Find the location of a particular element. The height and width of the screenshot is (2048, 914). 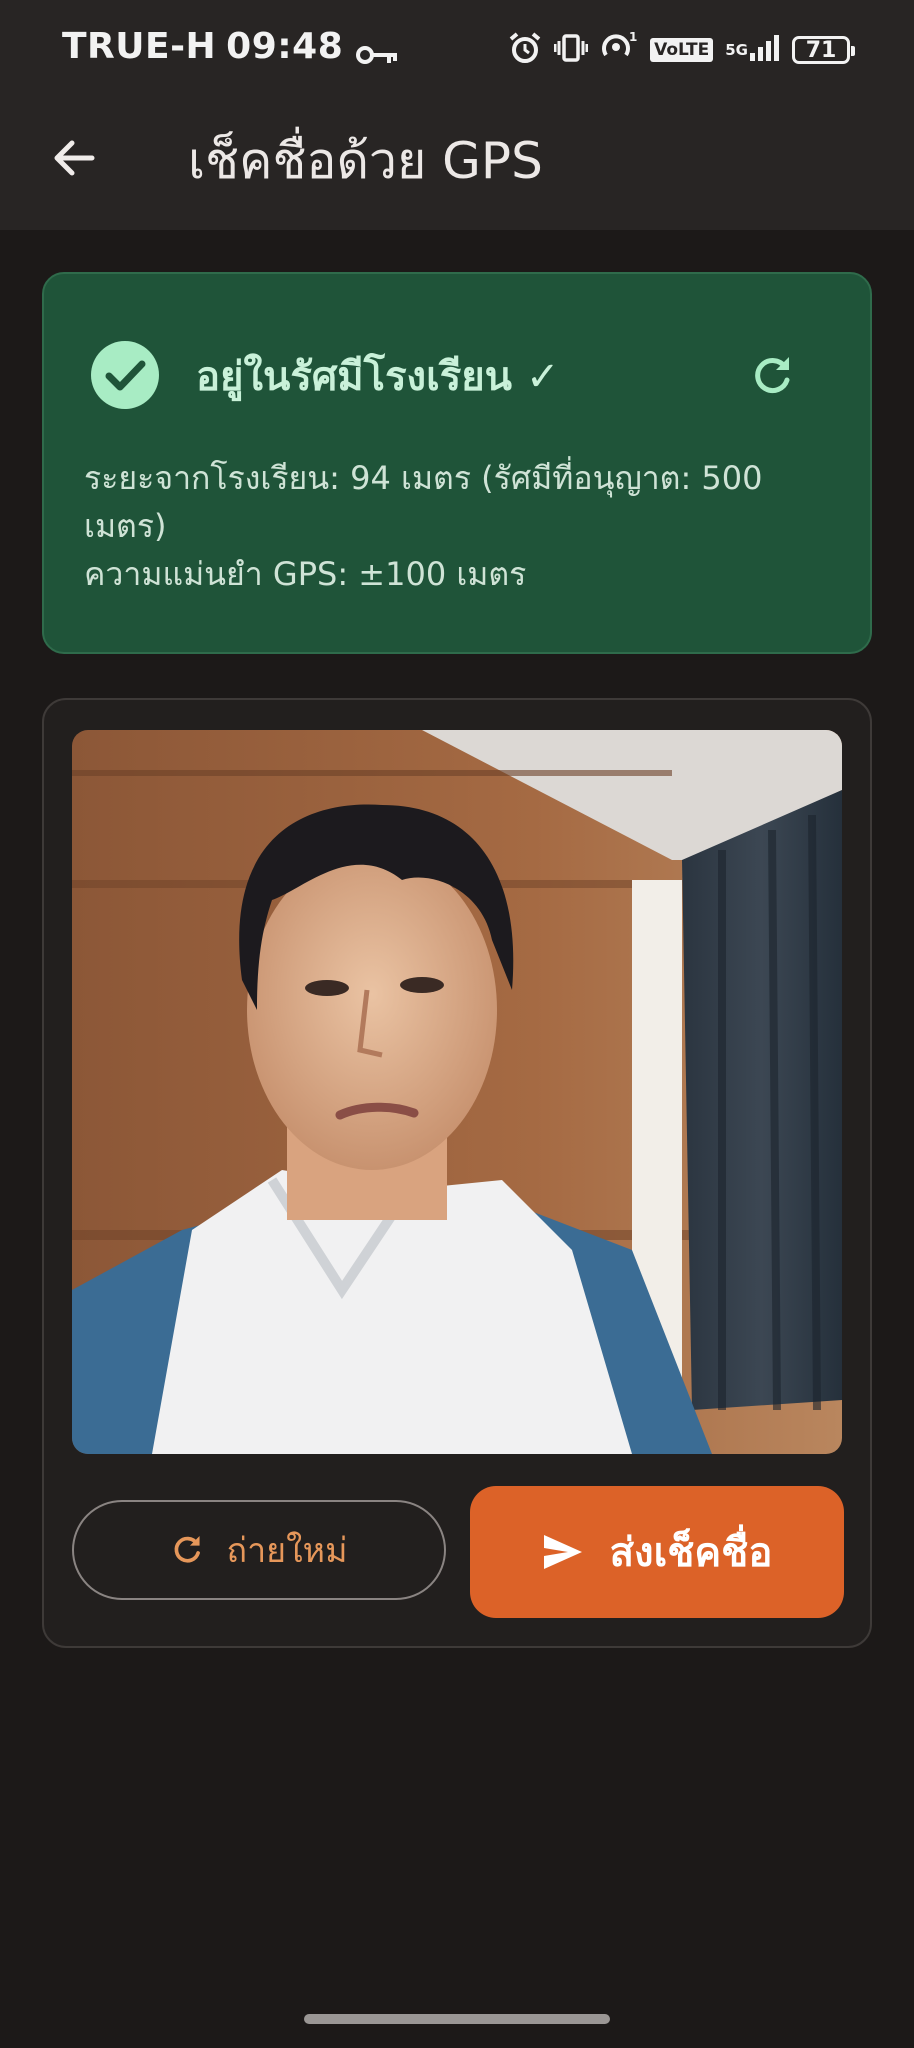

vibrate-icon is located at coordinates (571, 50).